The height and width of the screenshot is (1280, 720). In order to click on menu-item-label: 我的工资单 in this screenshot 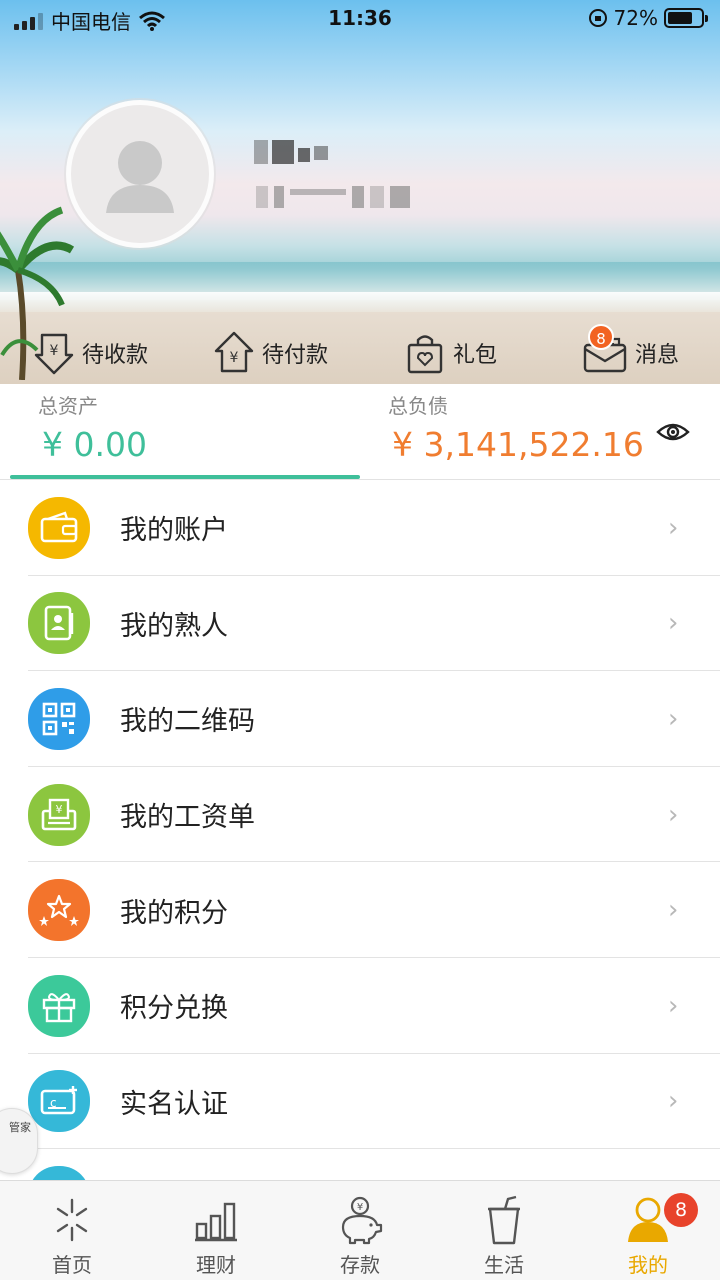, I will do `click(187, 818)`.